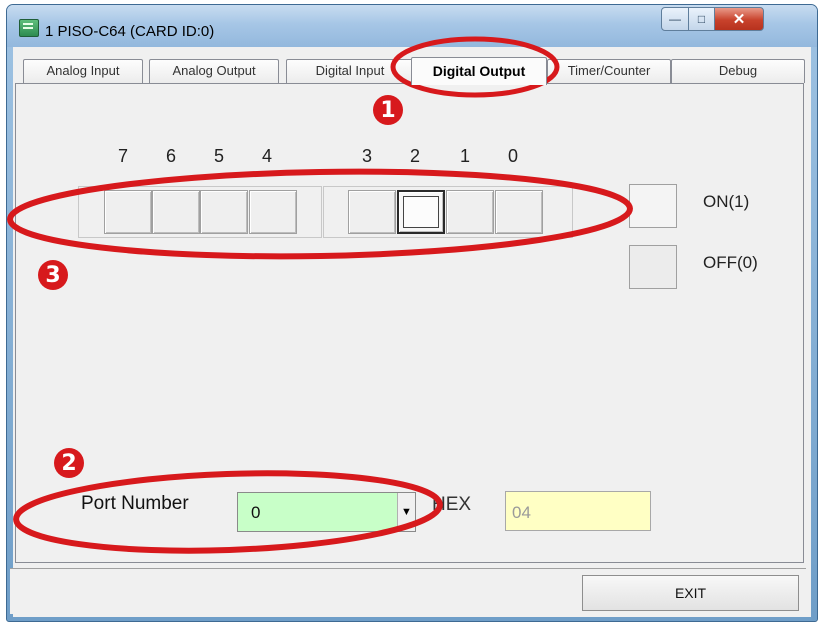 The width and height of the screenshot is (824, 626). I want to click on bit-5-button, so click(224, 212).